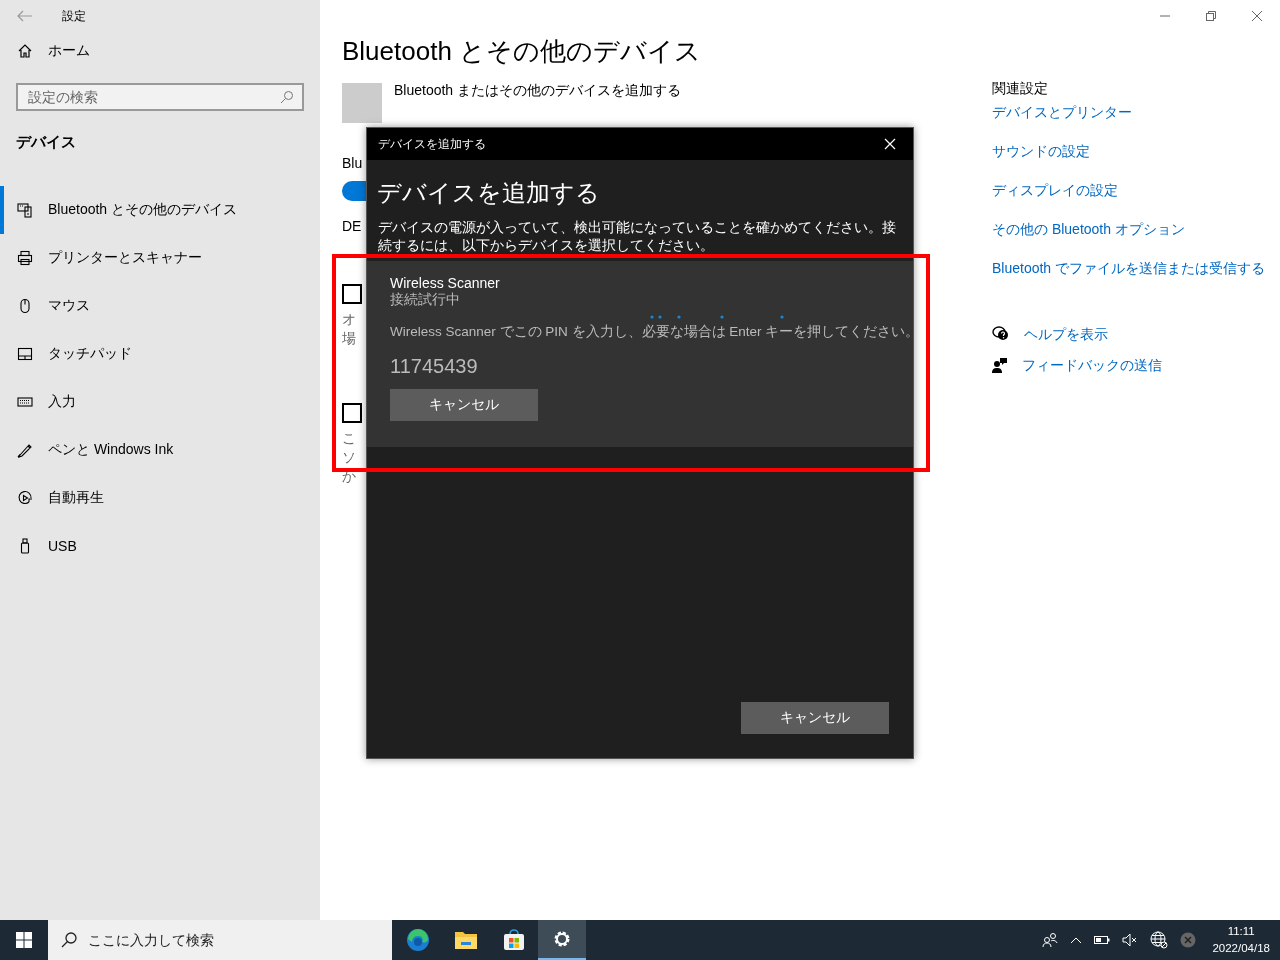 The height and width of the screenshot is (960, 1280). I want to click on sidebar-item: タッチパッド, so click(160, 354).